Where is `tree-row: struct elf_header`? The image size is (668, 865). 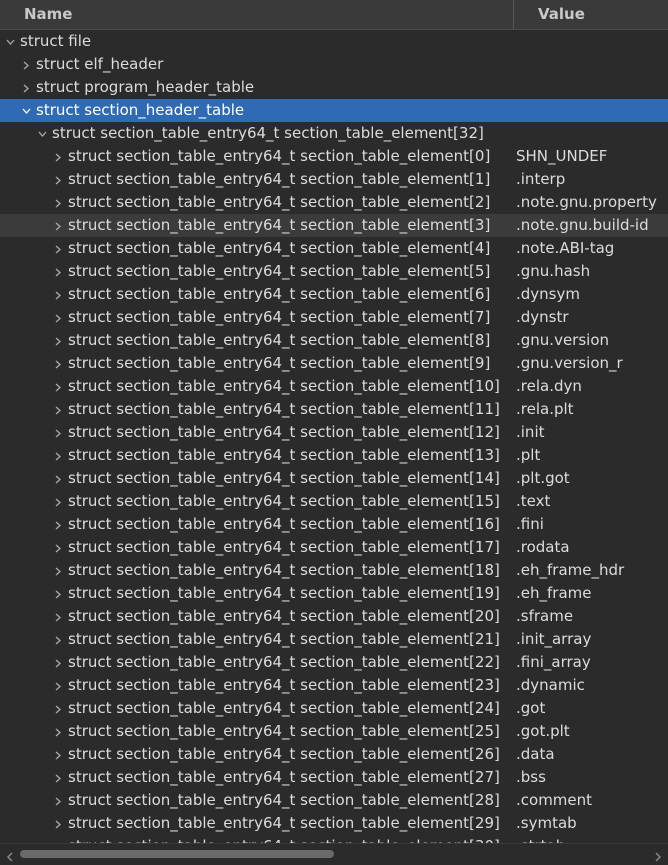 tree-row: struct elf_header is located at coordinates (334, 64).